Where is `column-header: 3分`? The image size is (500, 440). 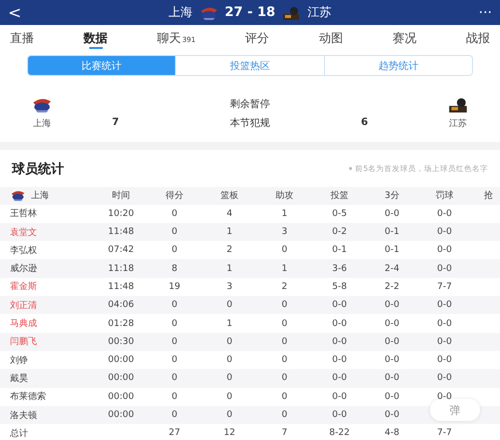 column-header: 3分 is located at coordinates (392, 196).